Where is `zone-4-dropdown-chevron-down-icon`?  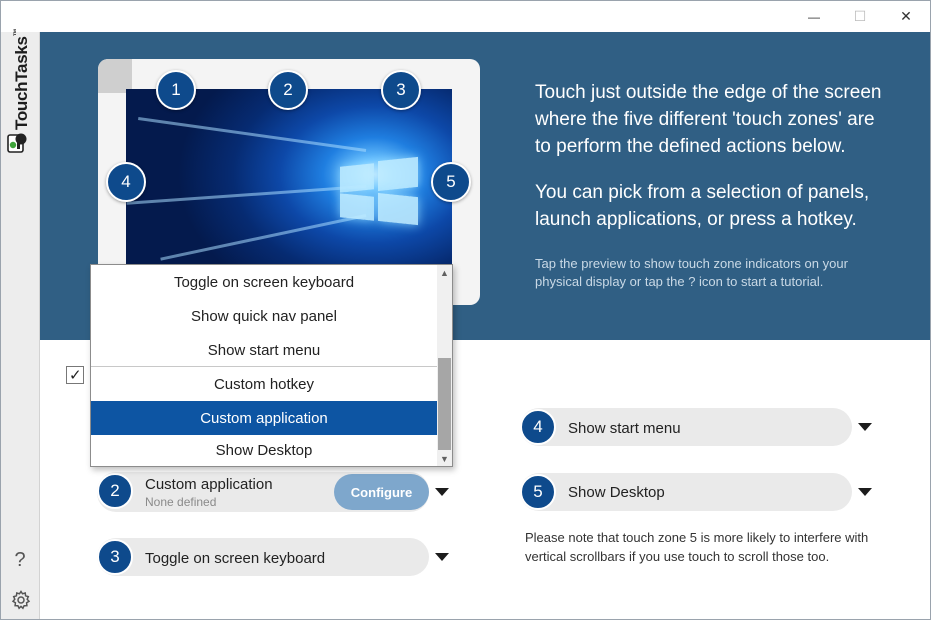 zone-4-dropdown-chevron-down-icon is located at coordinates (865, 427).